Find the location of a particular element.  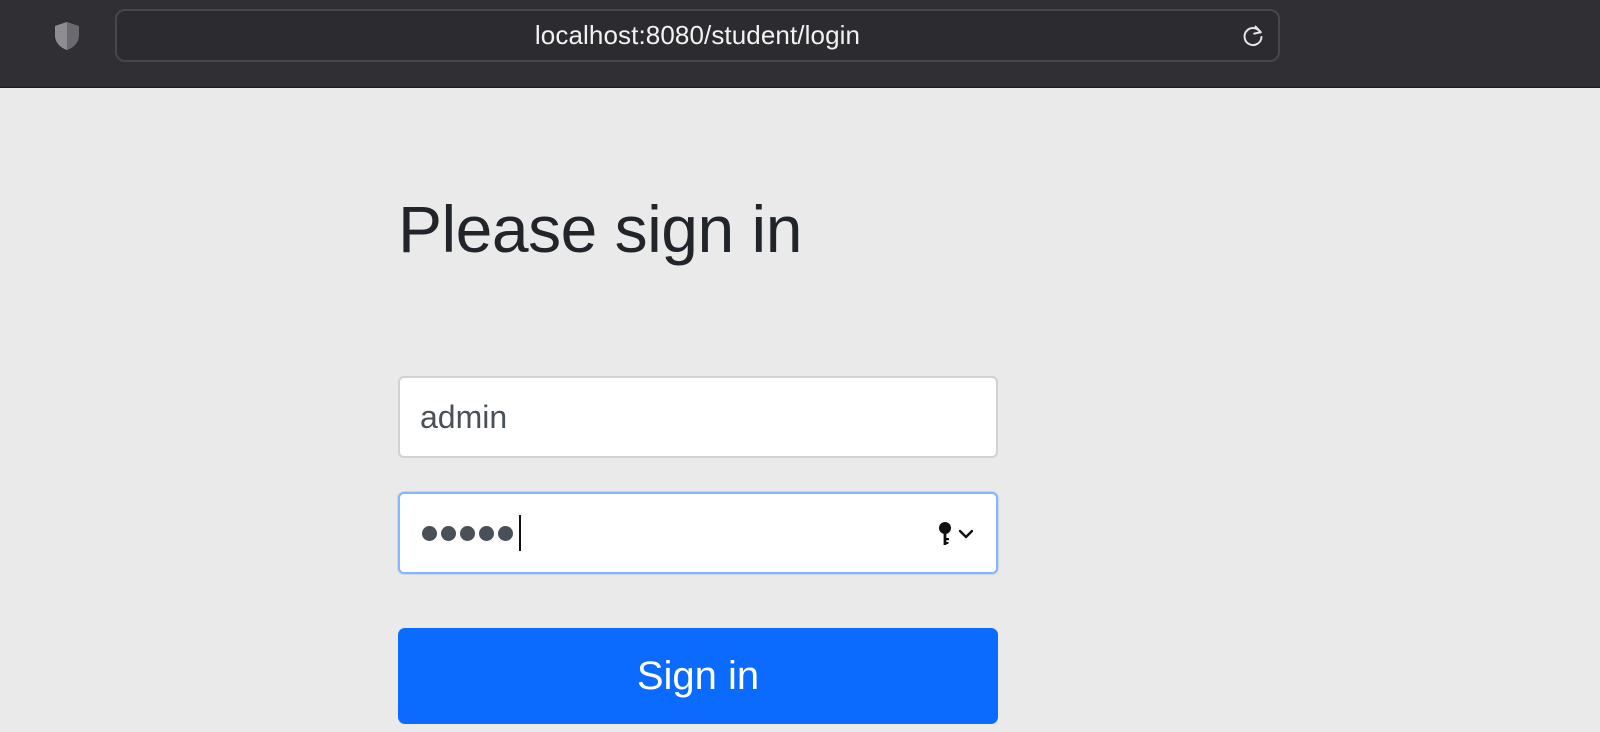

browser-toolbar: localhost:8080/student/login is located at coordinates (800, 44).